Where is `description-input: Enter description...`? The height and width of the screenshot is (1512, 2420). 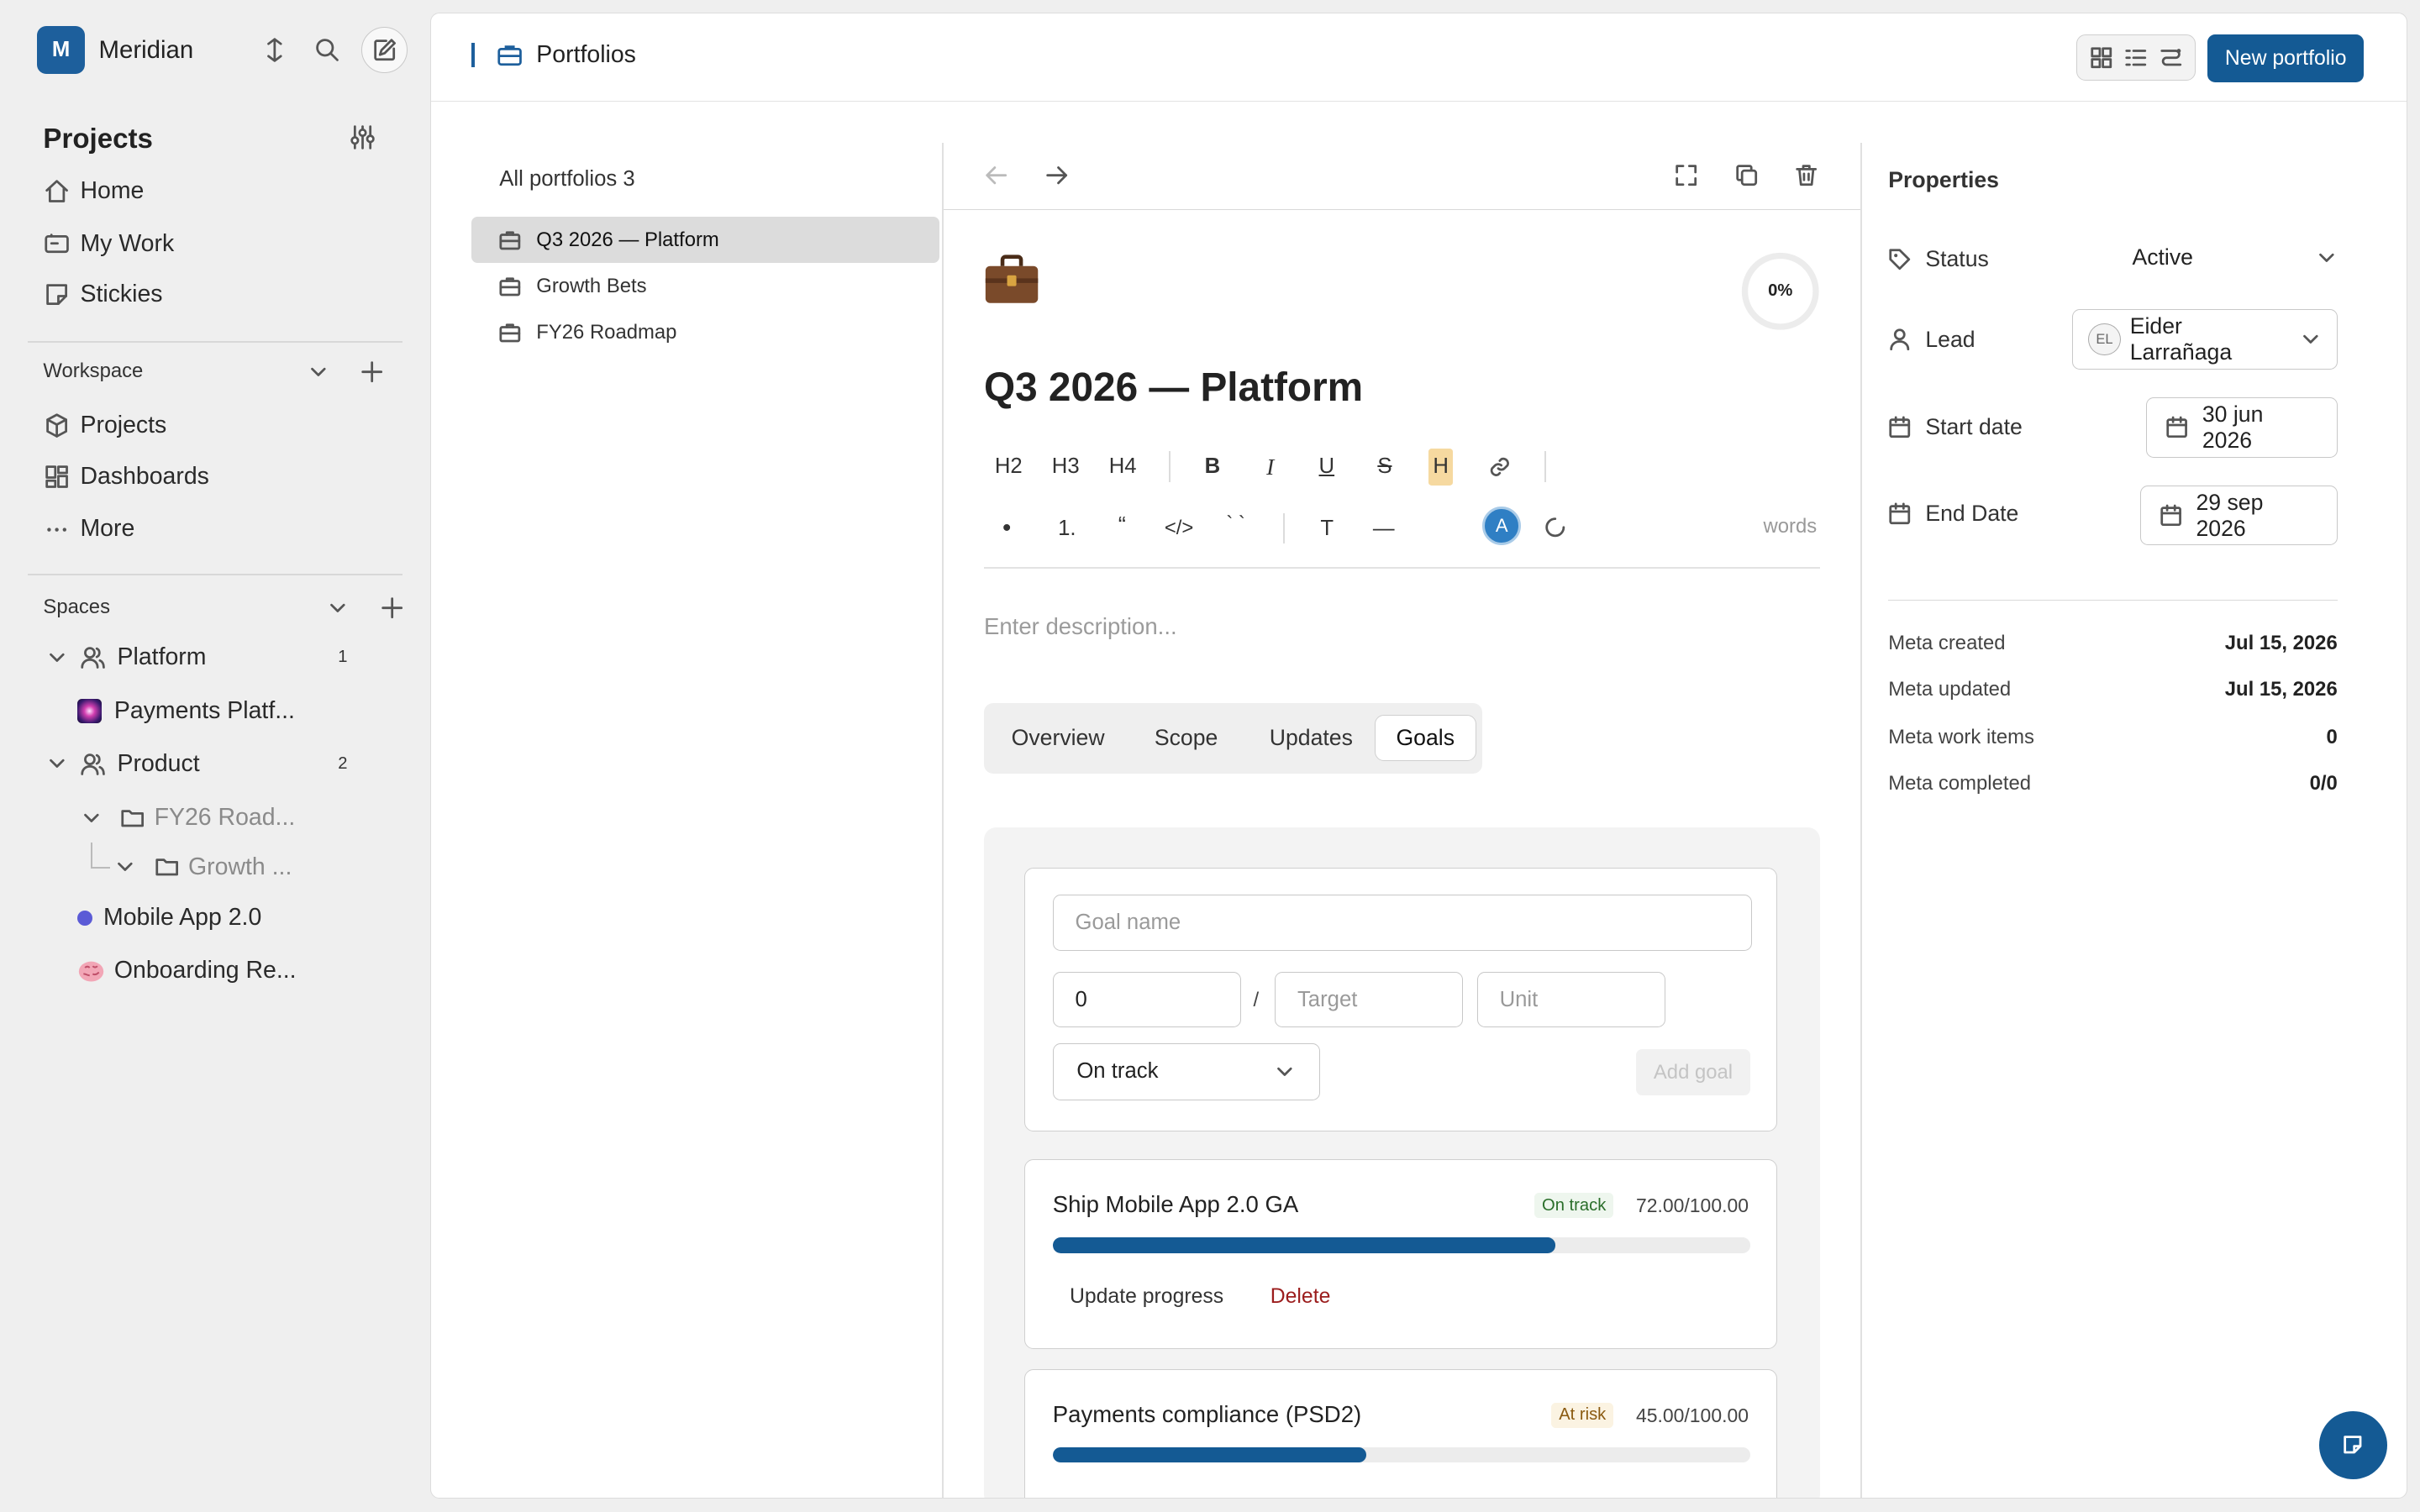 description-input: Enter description... is located at coordinates (1080, 626).